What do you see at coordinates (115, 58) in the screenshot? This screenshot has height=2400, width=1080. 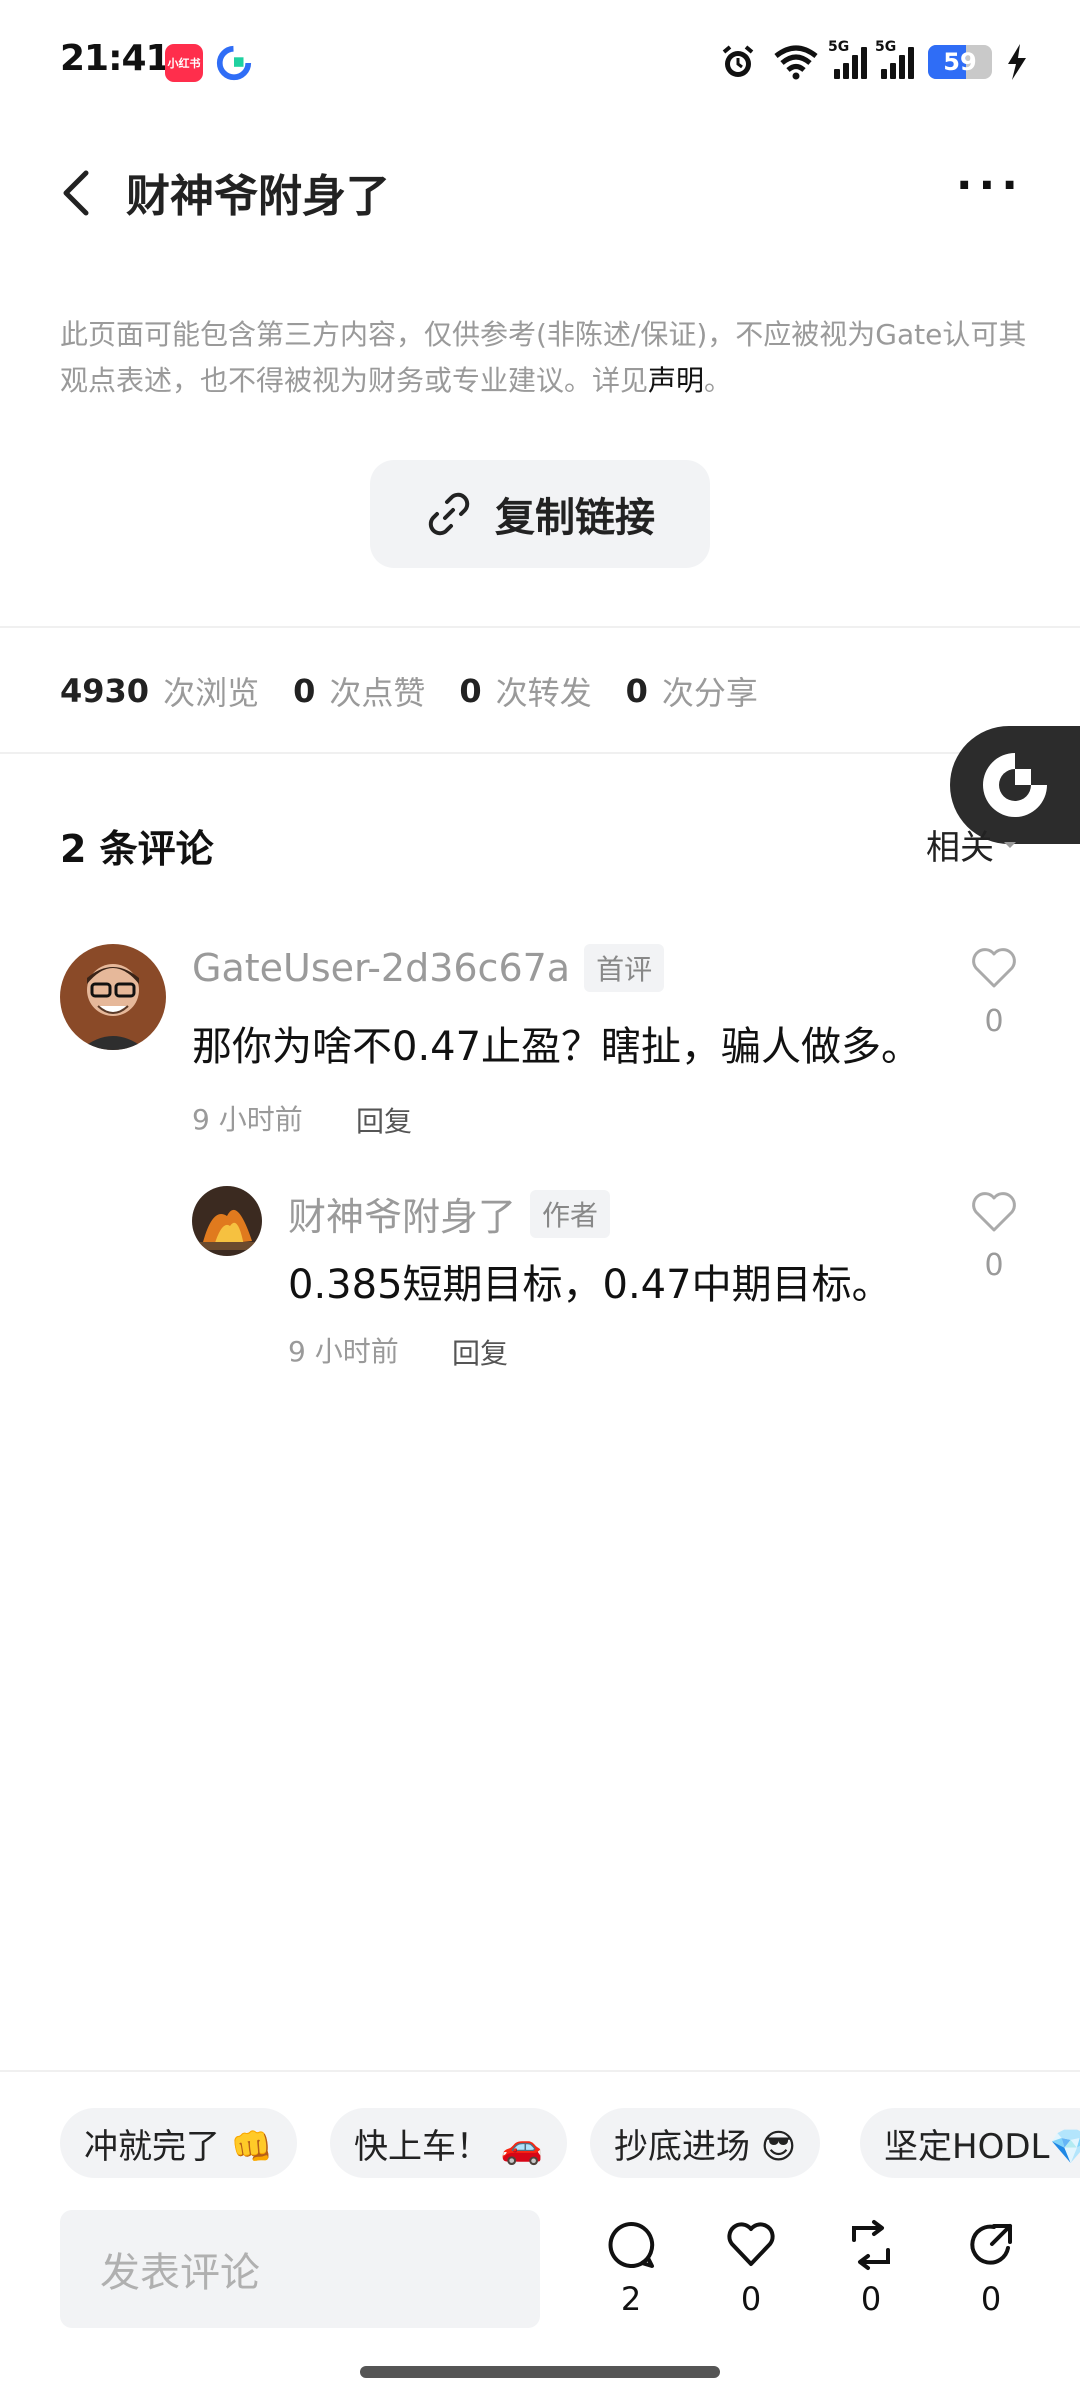 I see `status-time: 21:41` at bounding box center [115, 58].